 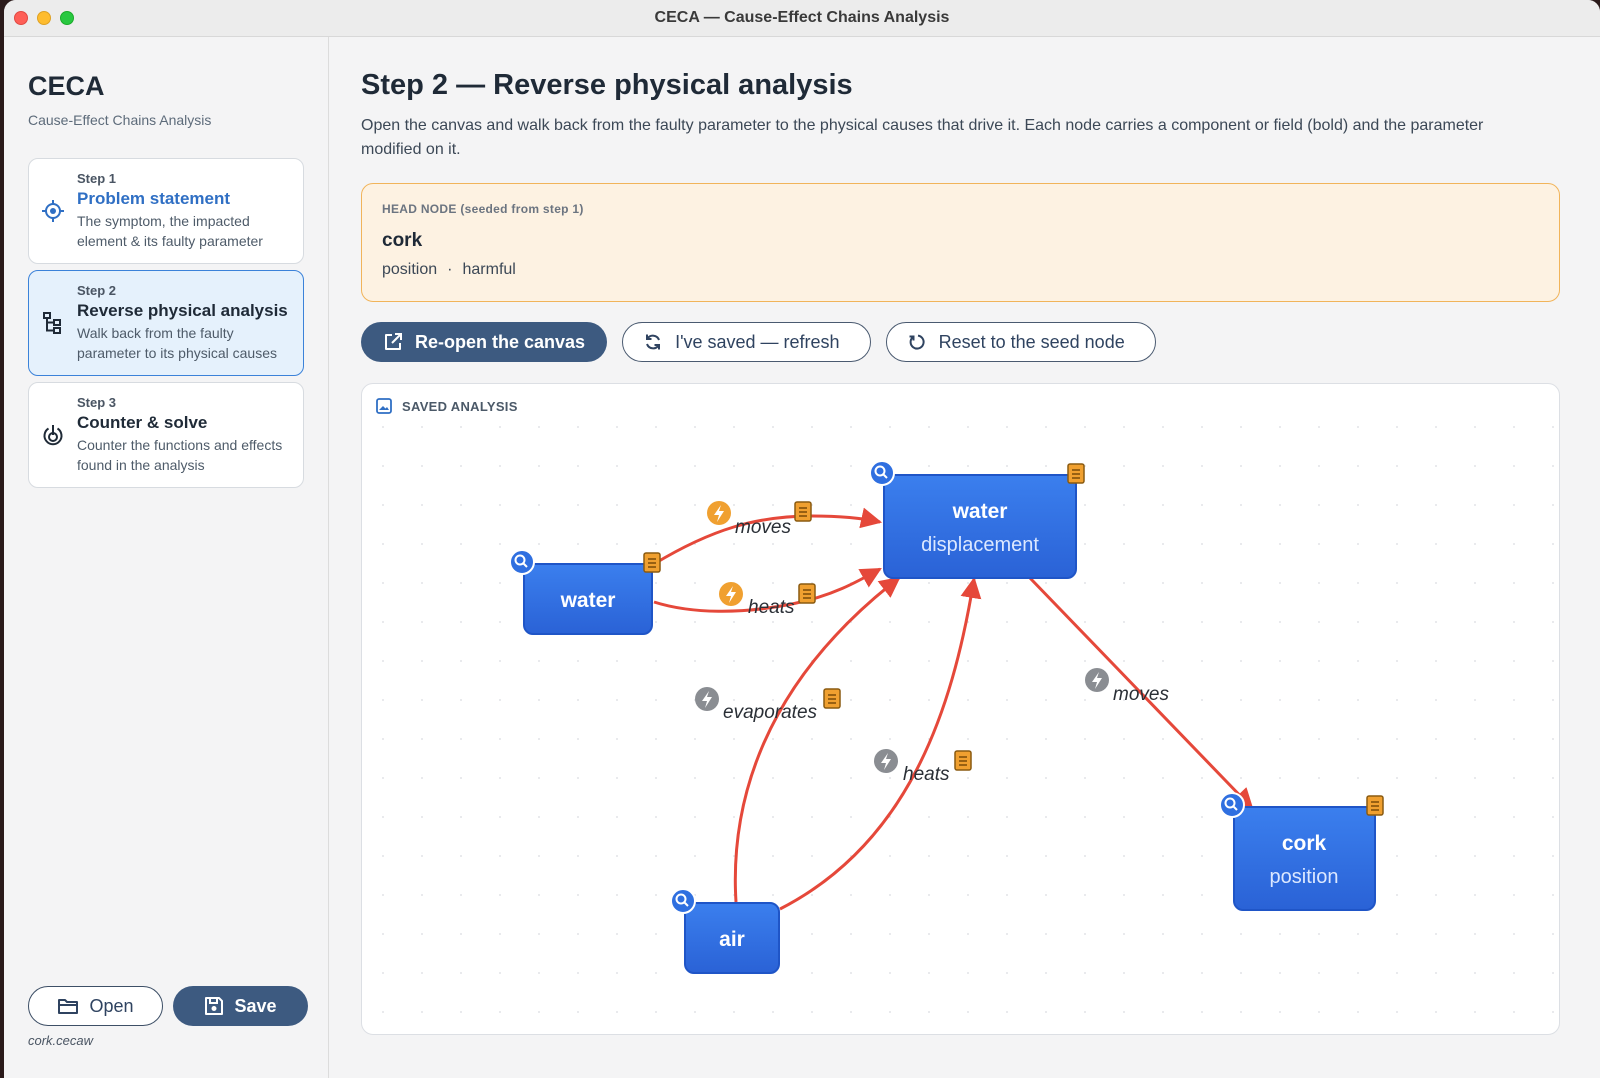 I want to click on minimize-window-button, so click(x=44, y=18).